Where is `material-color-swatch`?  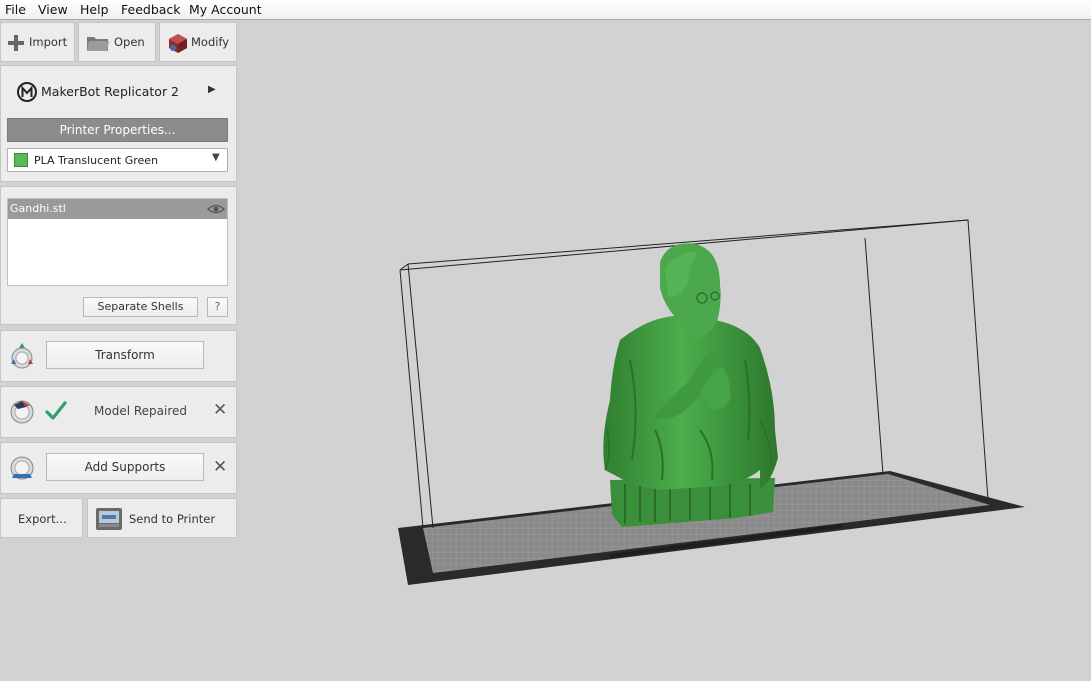 material-color-swatch is located at coordinates (21, 160).